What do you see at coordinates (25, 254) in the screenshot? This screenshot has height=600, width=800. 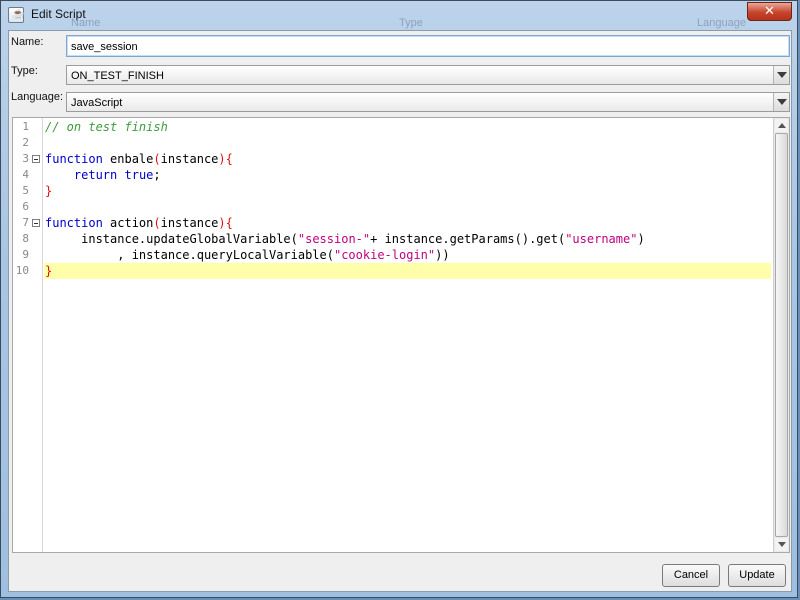 I see `line-number: 9` at bounding box center [25, 254].